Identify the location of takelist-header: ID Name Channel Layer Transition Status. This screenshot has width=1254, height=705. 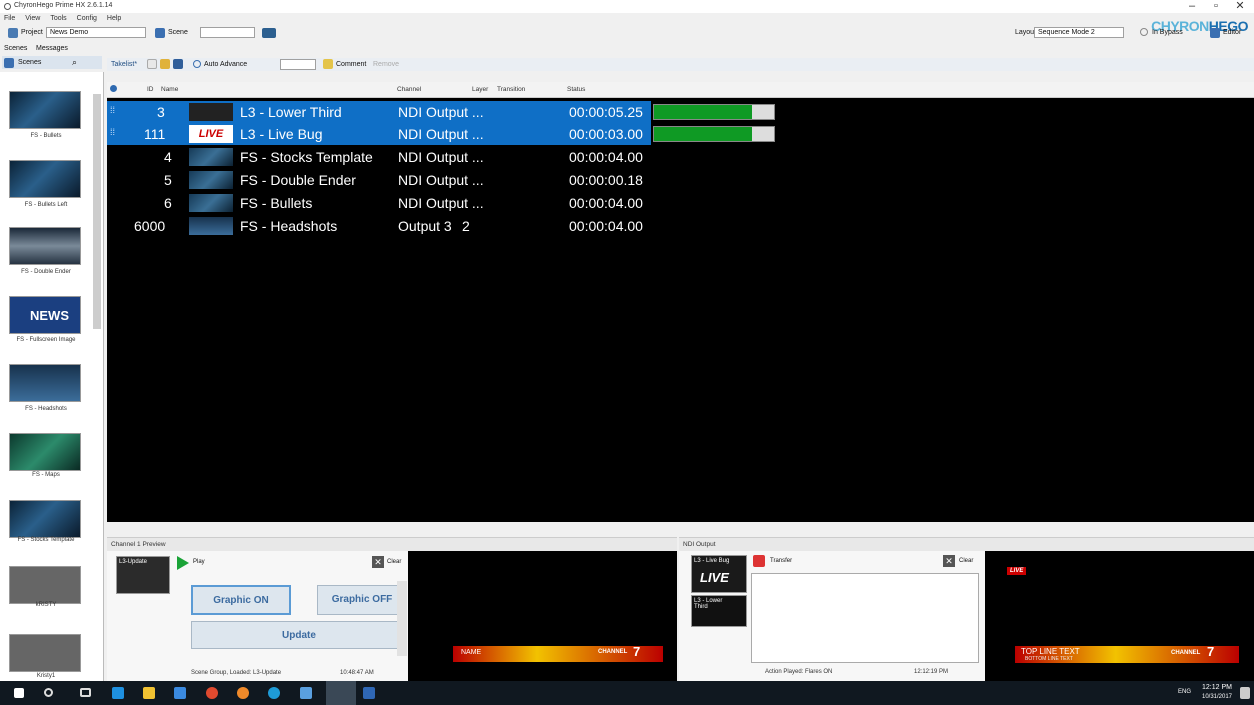
(680, 90).